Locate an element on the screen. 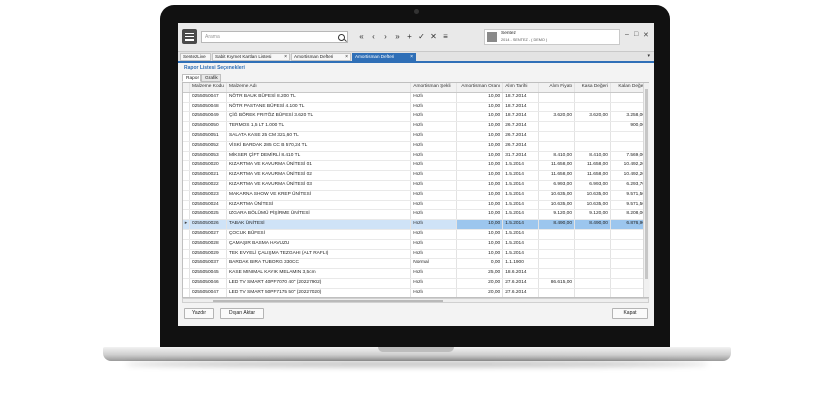 The image size is (833, 401). tabs-dropdown-icon: ▾ is located at coordinates (648, 56).